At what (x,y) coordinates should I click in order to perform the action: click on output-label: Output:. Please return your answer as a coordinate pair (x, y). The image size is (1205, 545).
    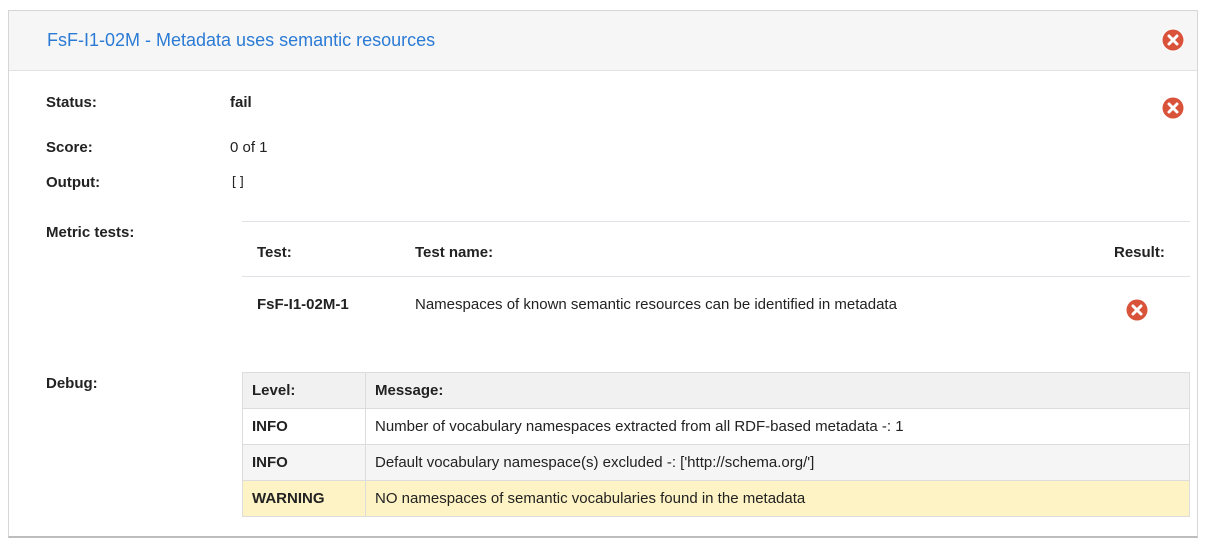
    Looking at the image, I should click on (73, 182).